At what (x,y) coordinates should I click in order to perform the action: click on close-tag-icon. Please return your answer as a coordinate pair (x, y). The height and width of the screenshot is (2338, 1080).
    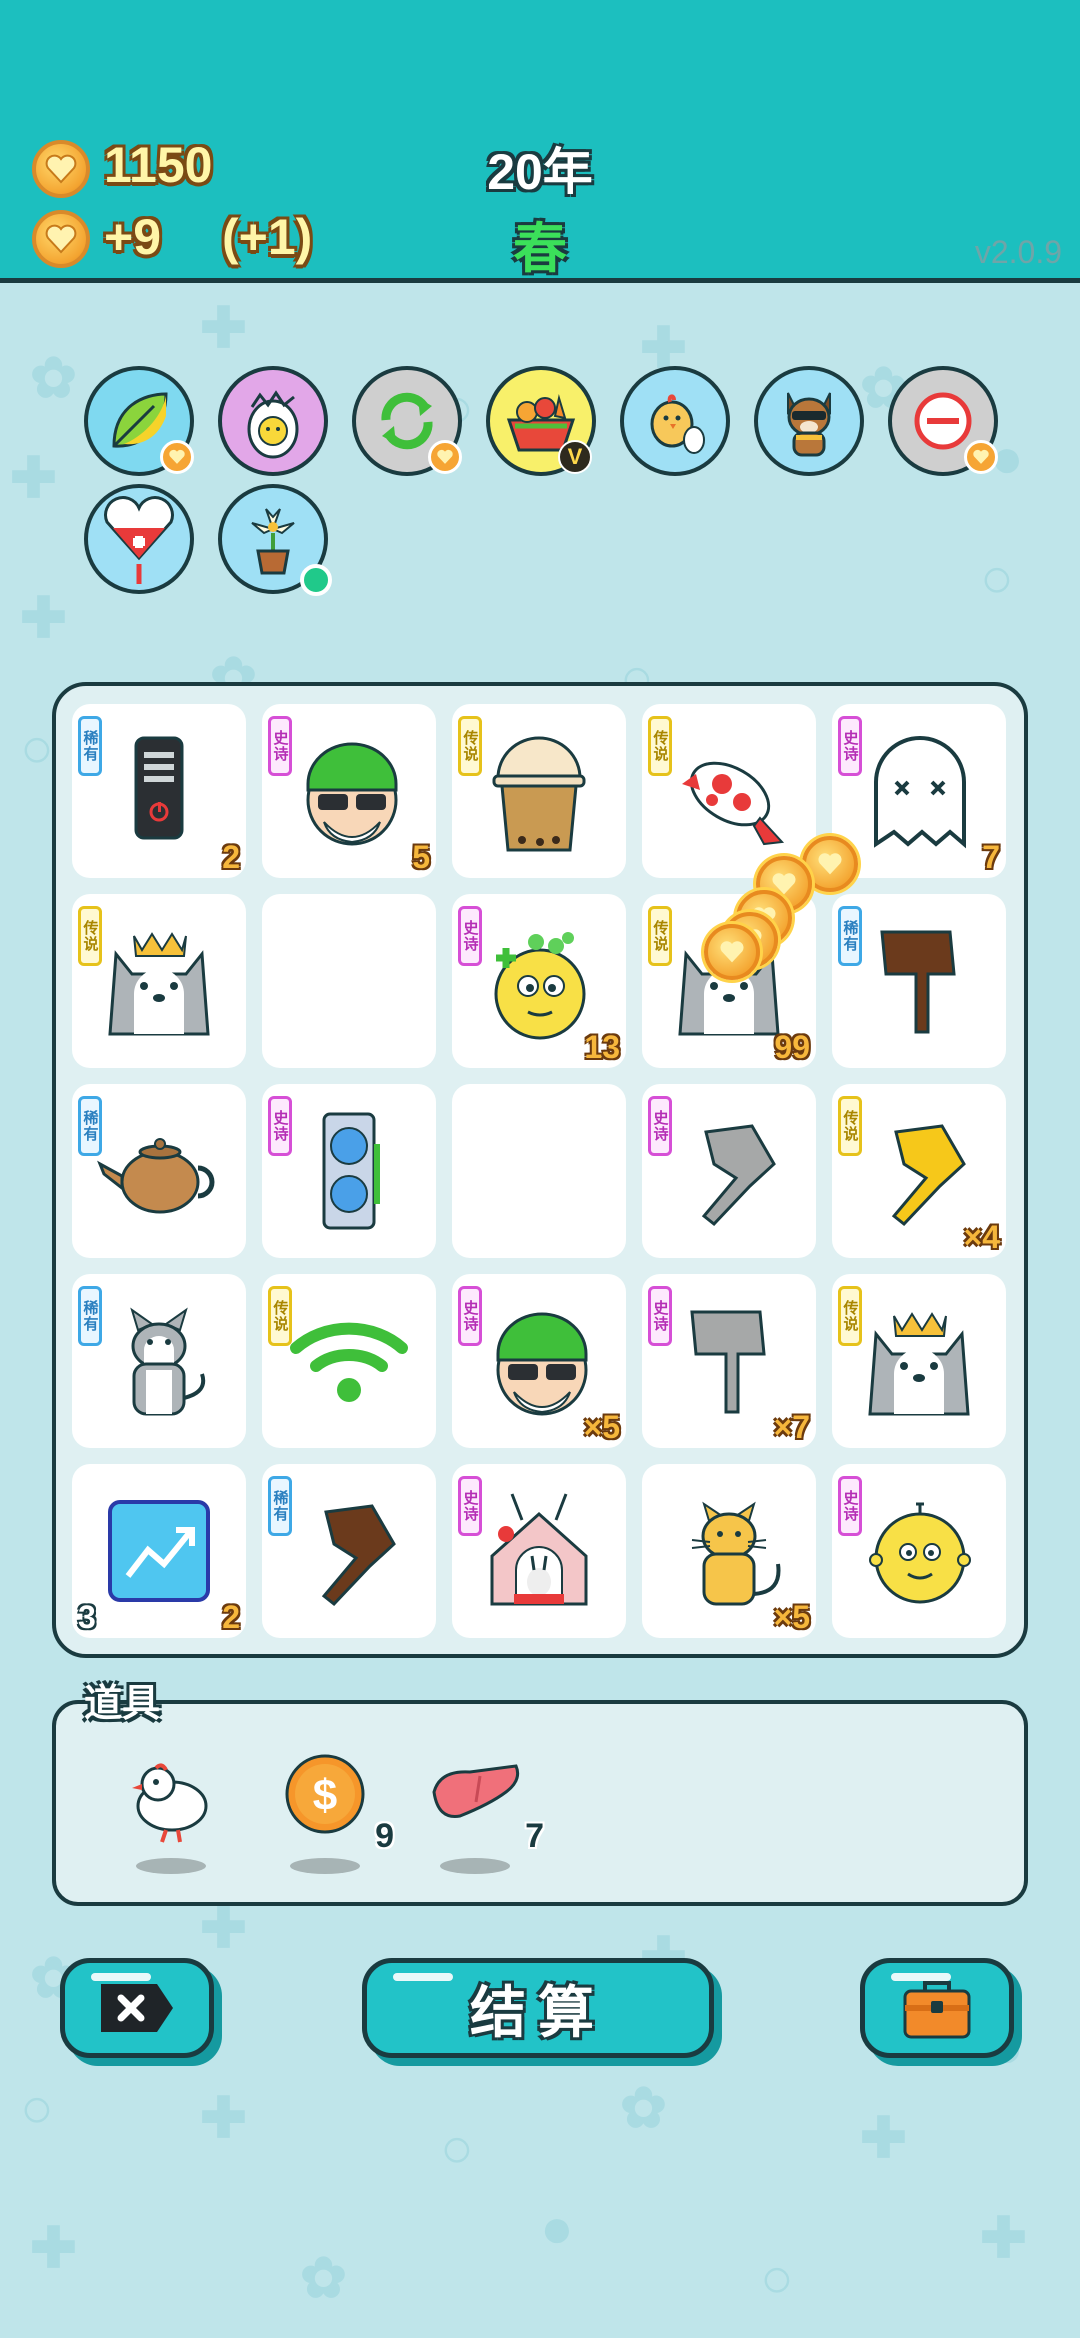
    Looking at the image, I should click on (137, 2008).